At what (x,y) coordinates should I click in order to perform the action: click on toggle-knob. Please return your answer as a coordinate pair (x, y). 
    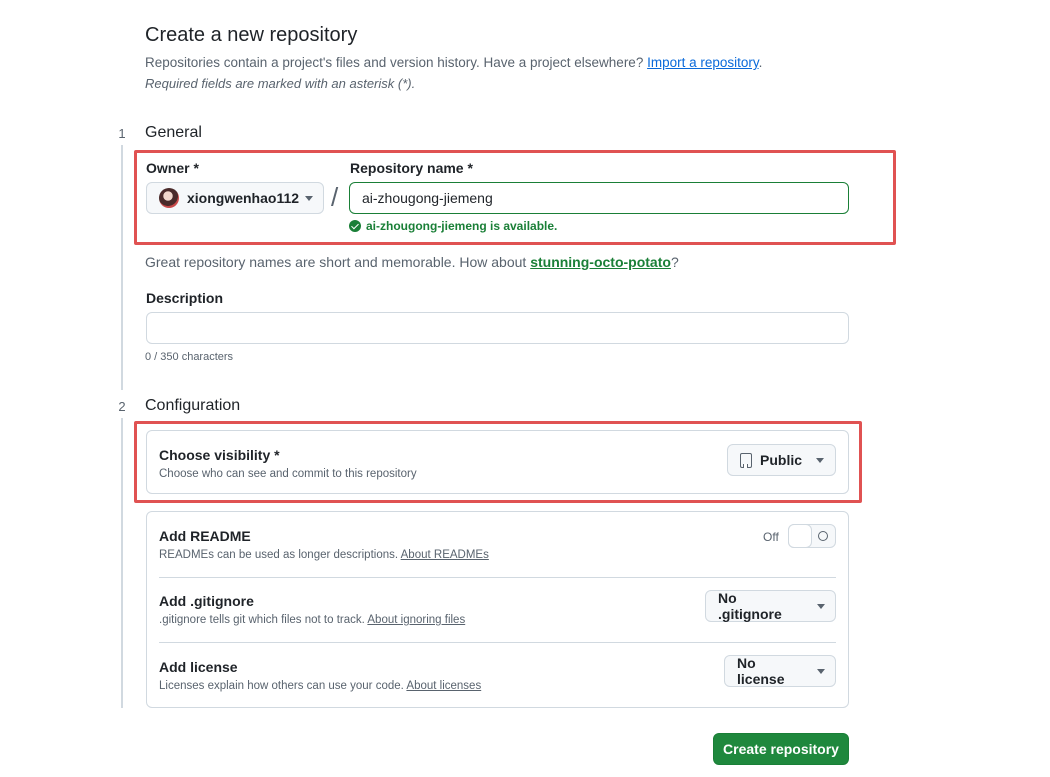
    Looking at the image, I should click on (800, 536).